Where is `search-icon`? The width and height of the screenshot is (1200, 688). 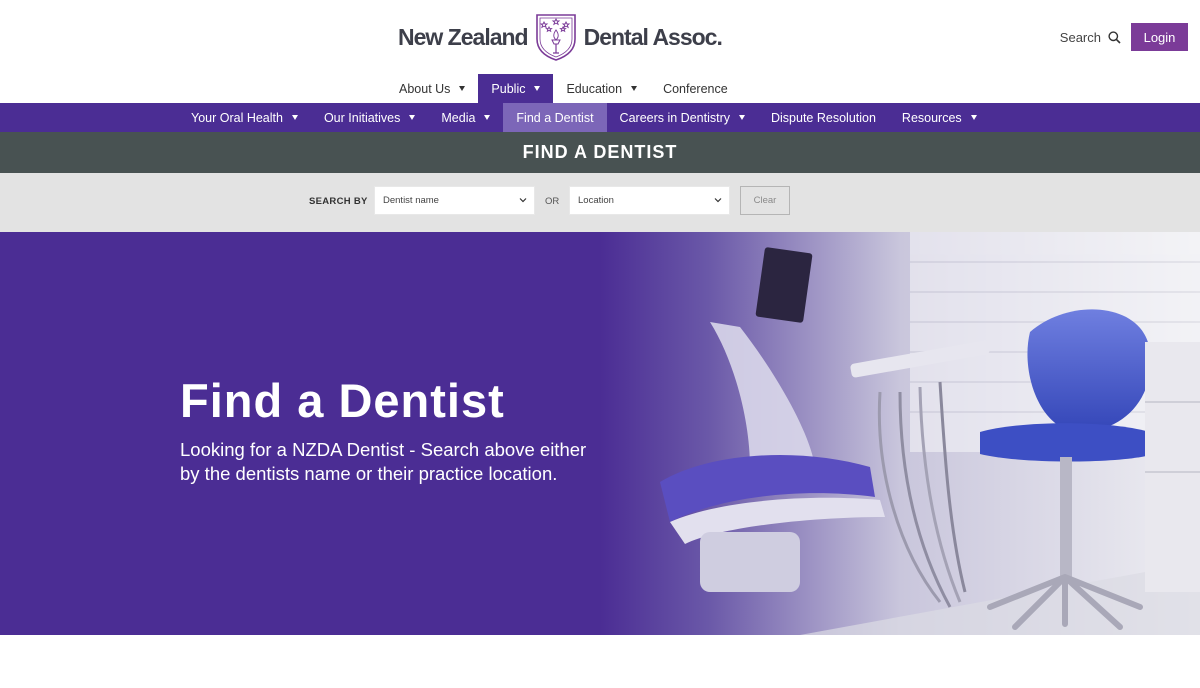
search-icon is located at coordinates (1114, 37).